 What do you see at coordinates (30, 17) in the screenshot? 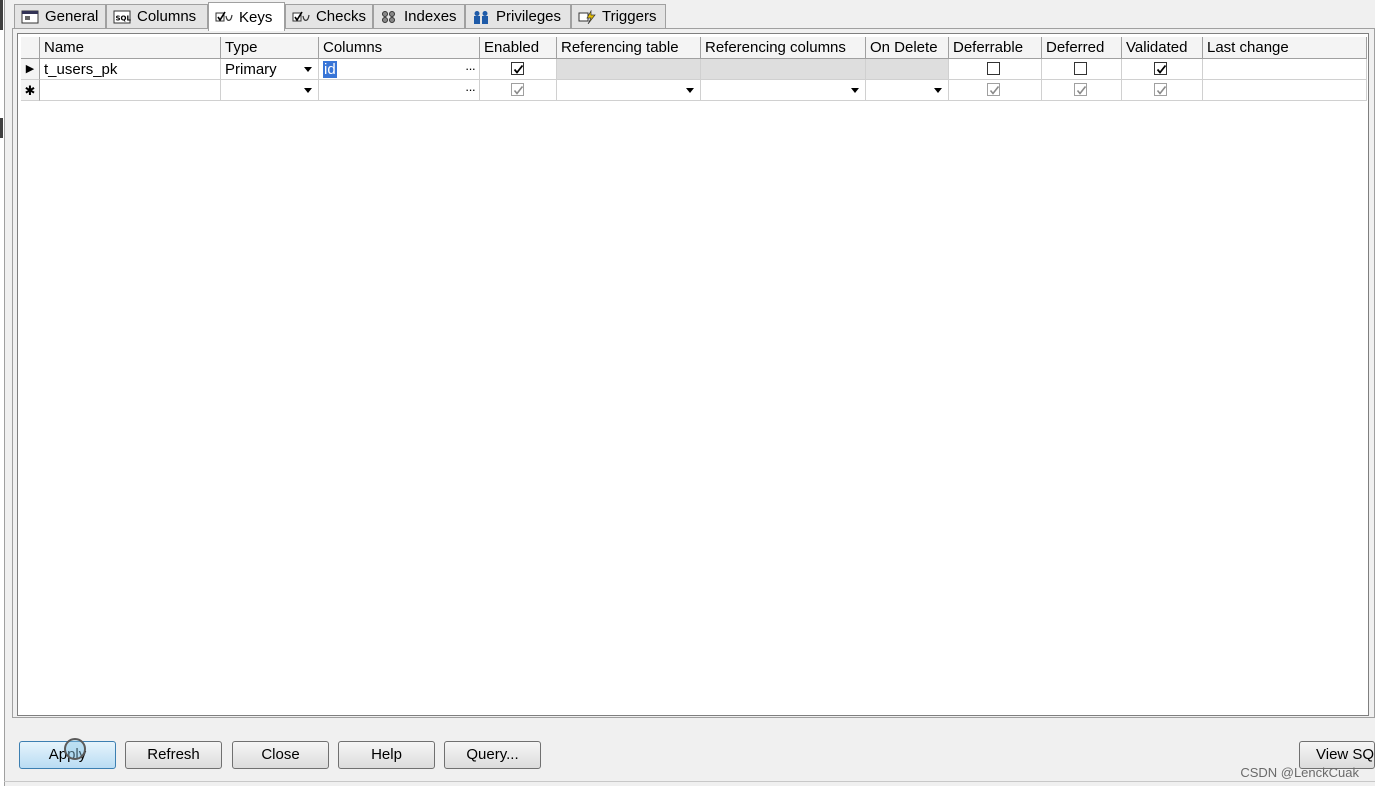
I see `general-icon` at bounding box center [30, 17].